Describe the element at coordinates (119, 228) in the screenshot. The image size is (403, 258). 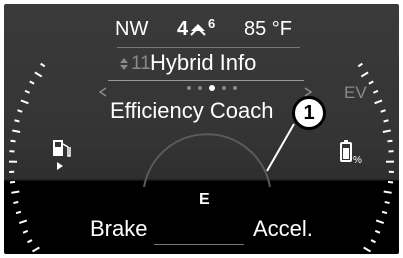
I see `brake-label: Brake` at that location.